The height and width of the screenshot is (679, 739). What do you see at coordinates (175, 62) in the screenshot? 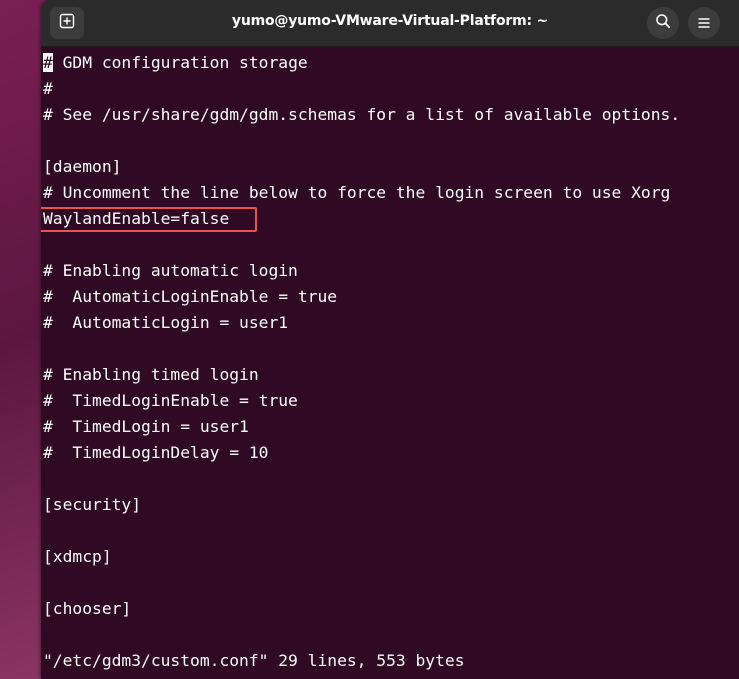
I see `terminal-line: # GDM configuration storage` at bounding box center [175, 62].